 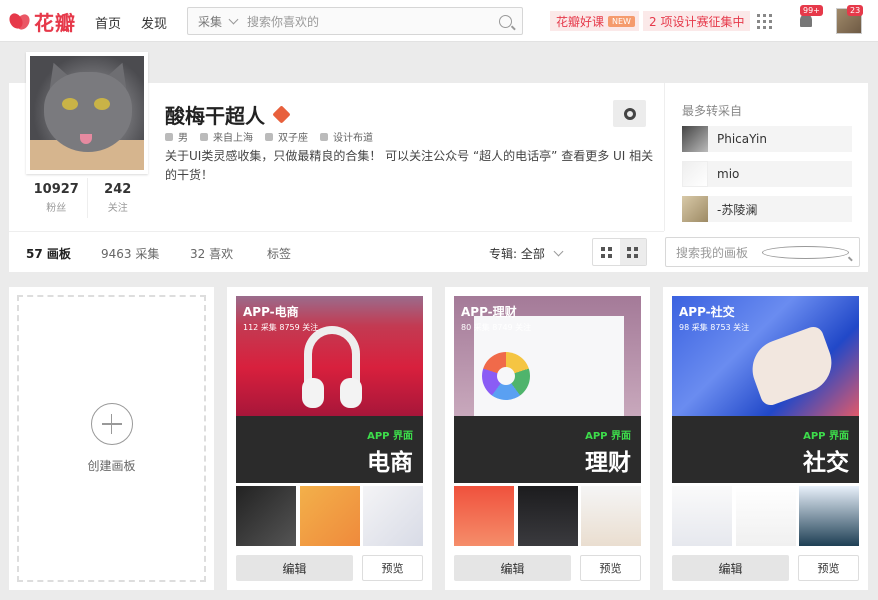 What do you see at coordinates (767, 139) in the screenshot?
I see `repin-user-item: PhicaYin` at bounding box center [767, 139].